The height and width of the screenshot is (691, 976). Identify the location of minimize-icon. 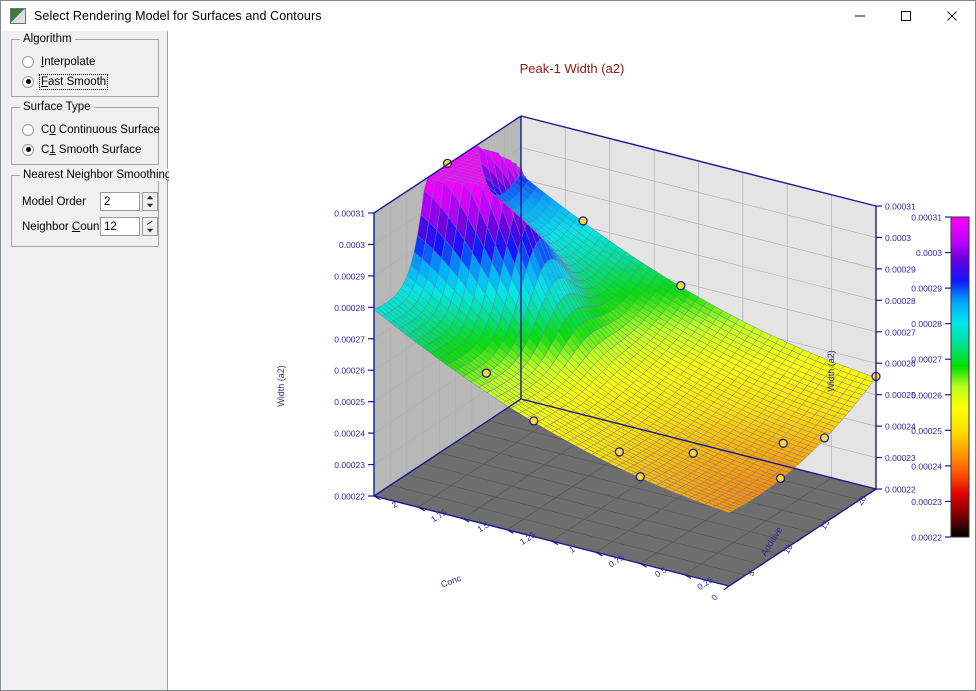
(860, 16).